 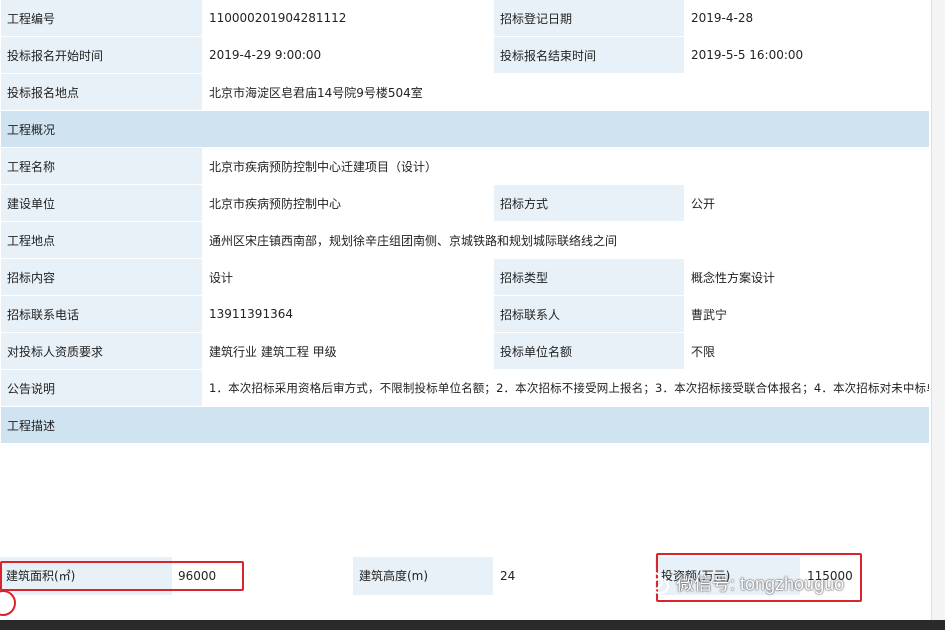 What do you see at coordinates (589, 55) in the screenshot?
I see `field-label: 投标报名结束时间` at bounding box center [589, 55].